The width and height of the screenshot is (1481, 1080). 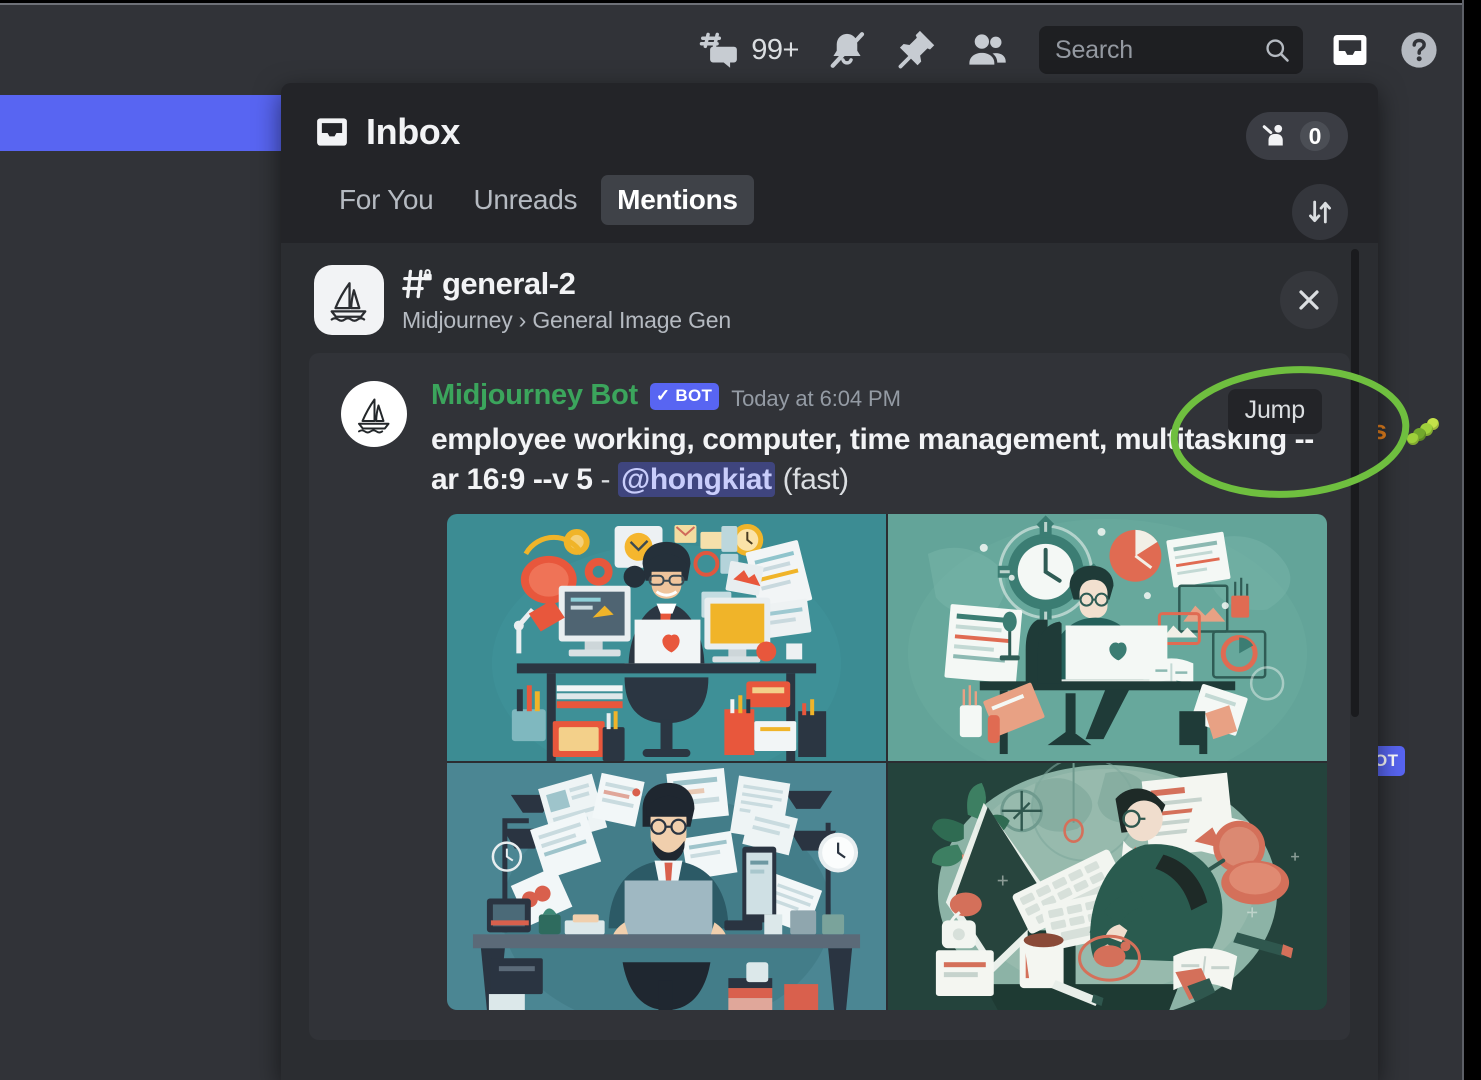 What do you see at coordinates (829, 132) in the screenshot?
I see `inbox-title-row: Inbox` at bounding box center [829, 132].